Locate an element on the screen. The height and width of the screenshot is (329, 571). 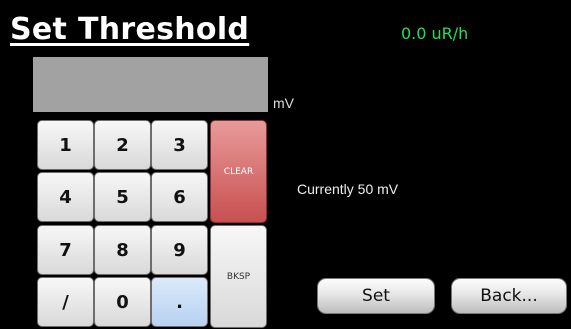
key-0: 0 is located at coordinates (122, 302).